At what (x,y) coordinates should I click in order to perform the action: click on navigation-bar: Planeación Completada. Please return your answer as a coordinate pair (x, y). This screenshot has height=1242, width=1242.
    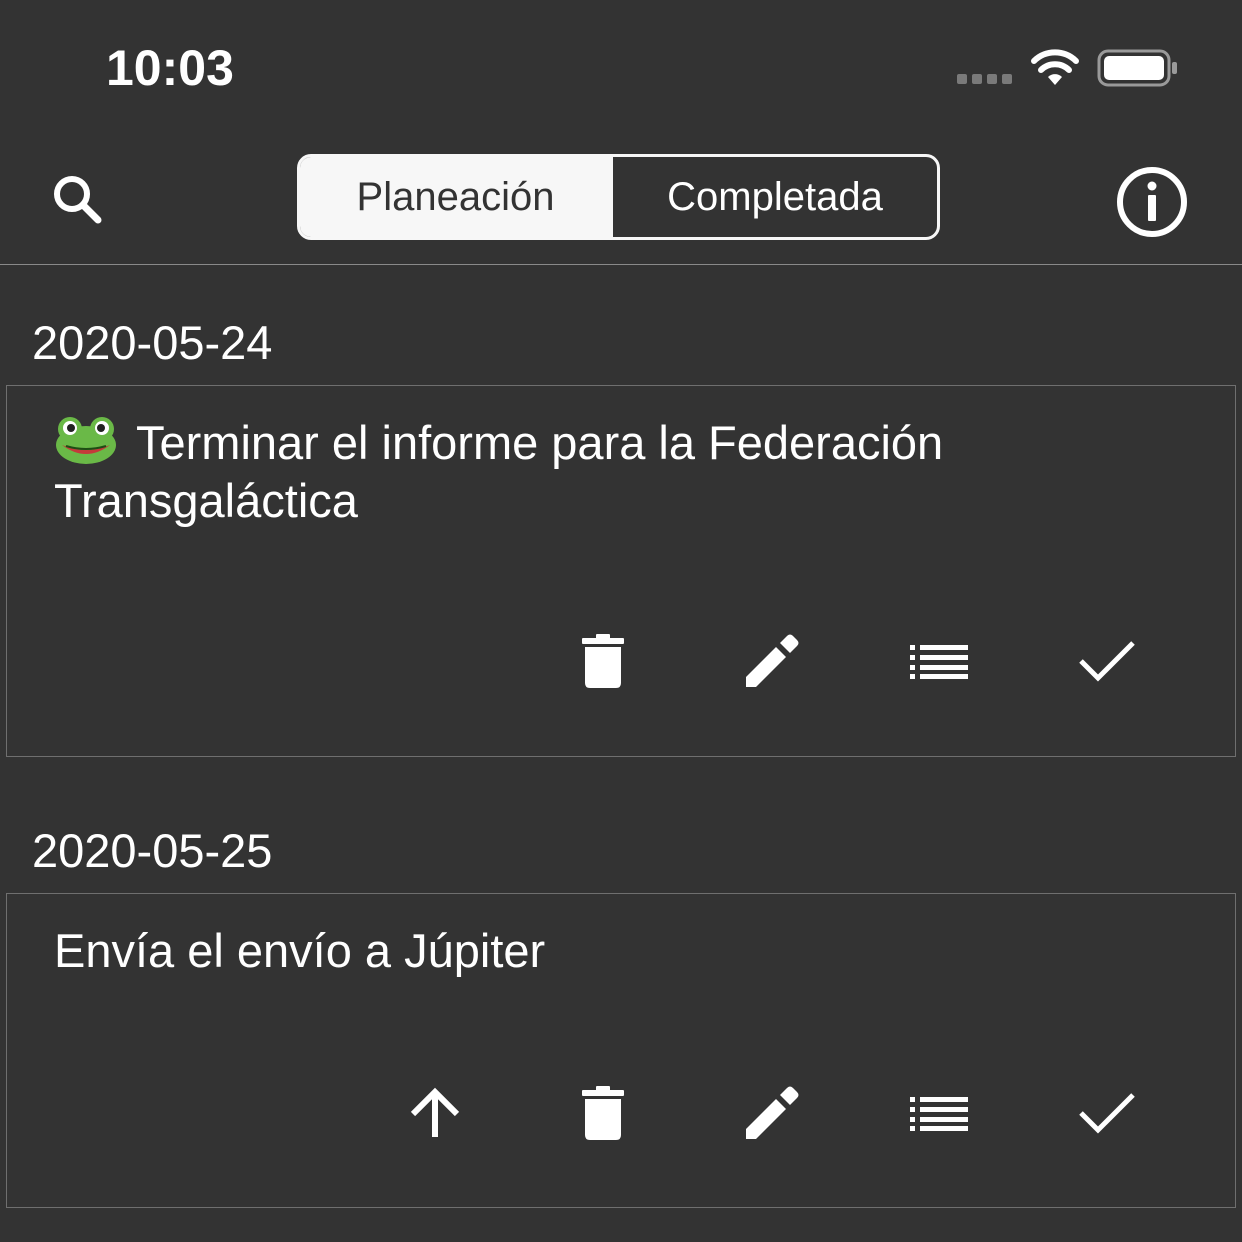
    Looking at the image, I should click on (621, 197).